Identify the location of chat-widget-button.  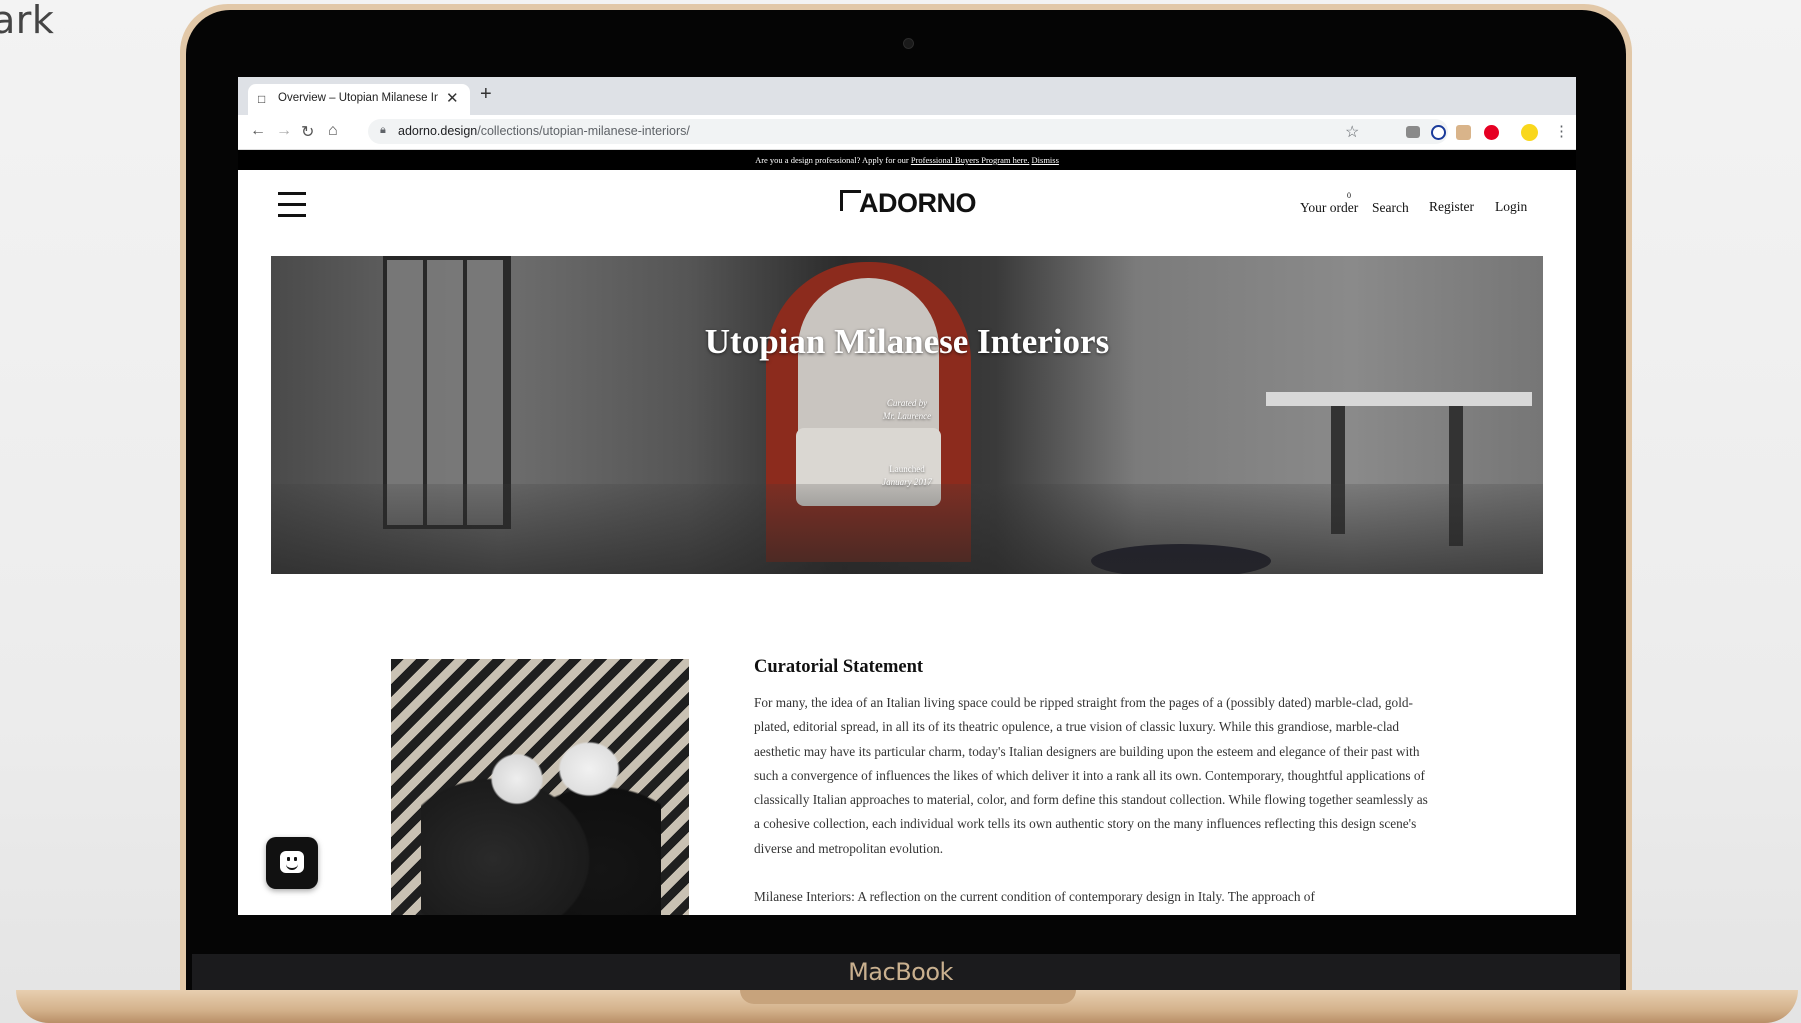
(292, 863).